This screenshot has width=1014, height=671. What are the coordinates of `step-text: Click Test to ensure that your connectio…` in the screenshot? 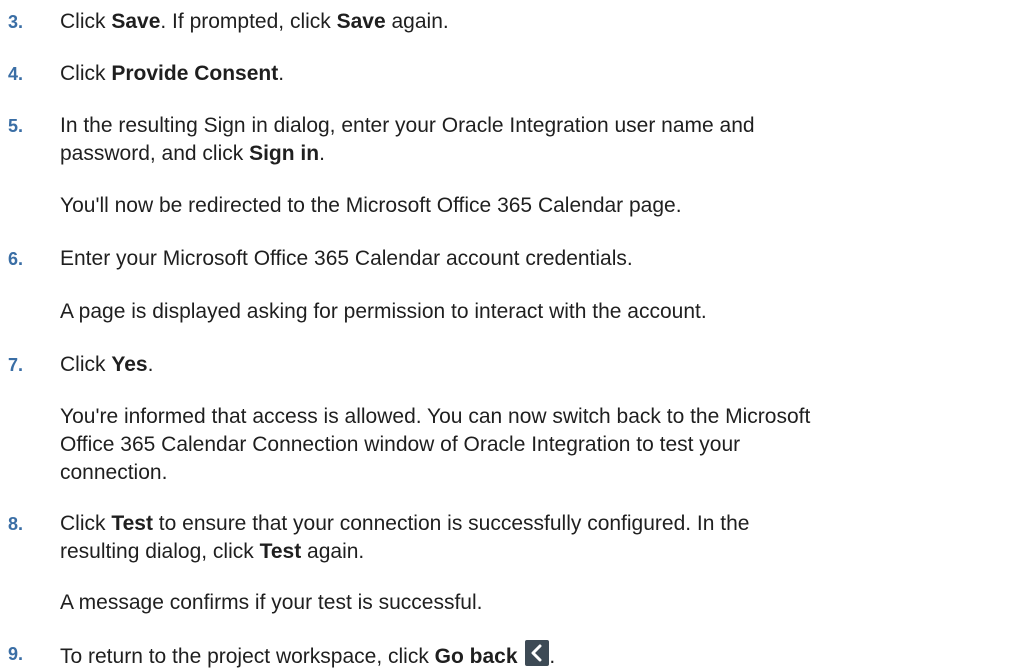 It's located at (530, 538).